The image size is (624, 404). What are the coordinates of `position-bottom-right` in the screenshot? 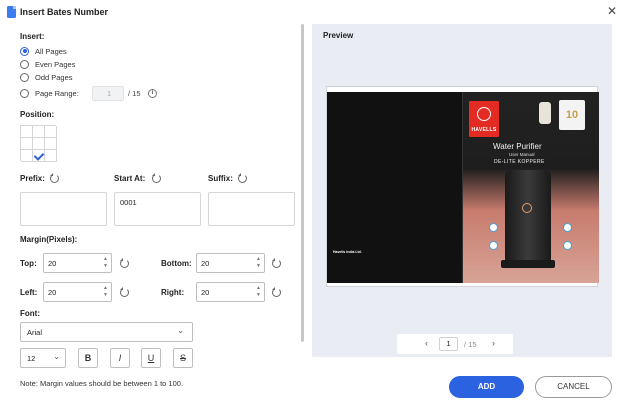 It's located at (51, 156).